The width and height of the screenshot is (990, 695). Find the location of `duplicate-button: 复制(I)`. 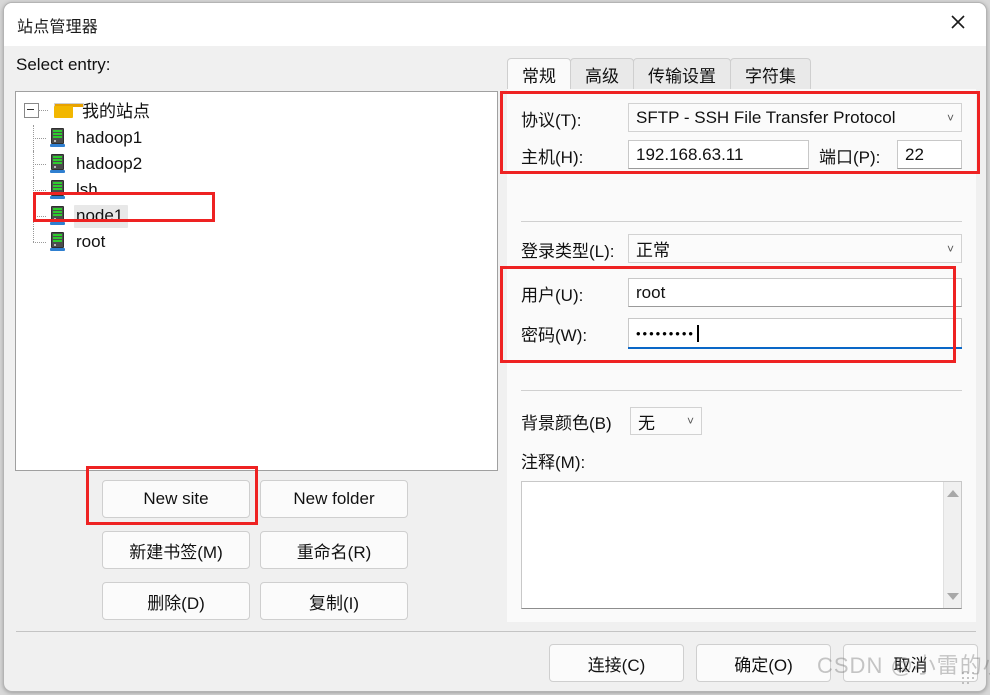

duplicate-button: 复制(I) is located at coordinates (334, 601).